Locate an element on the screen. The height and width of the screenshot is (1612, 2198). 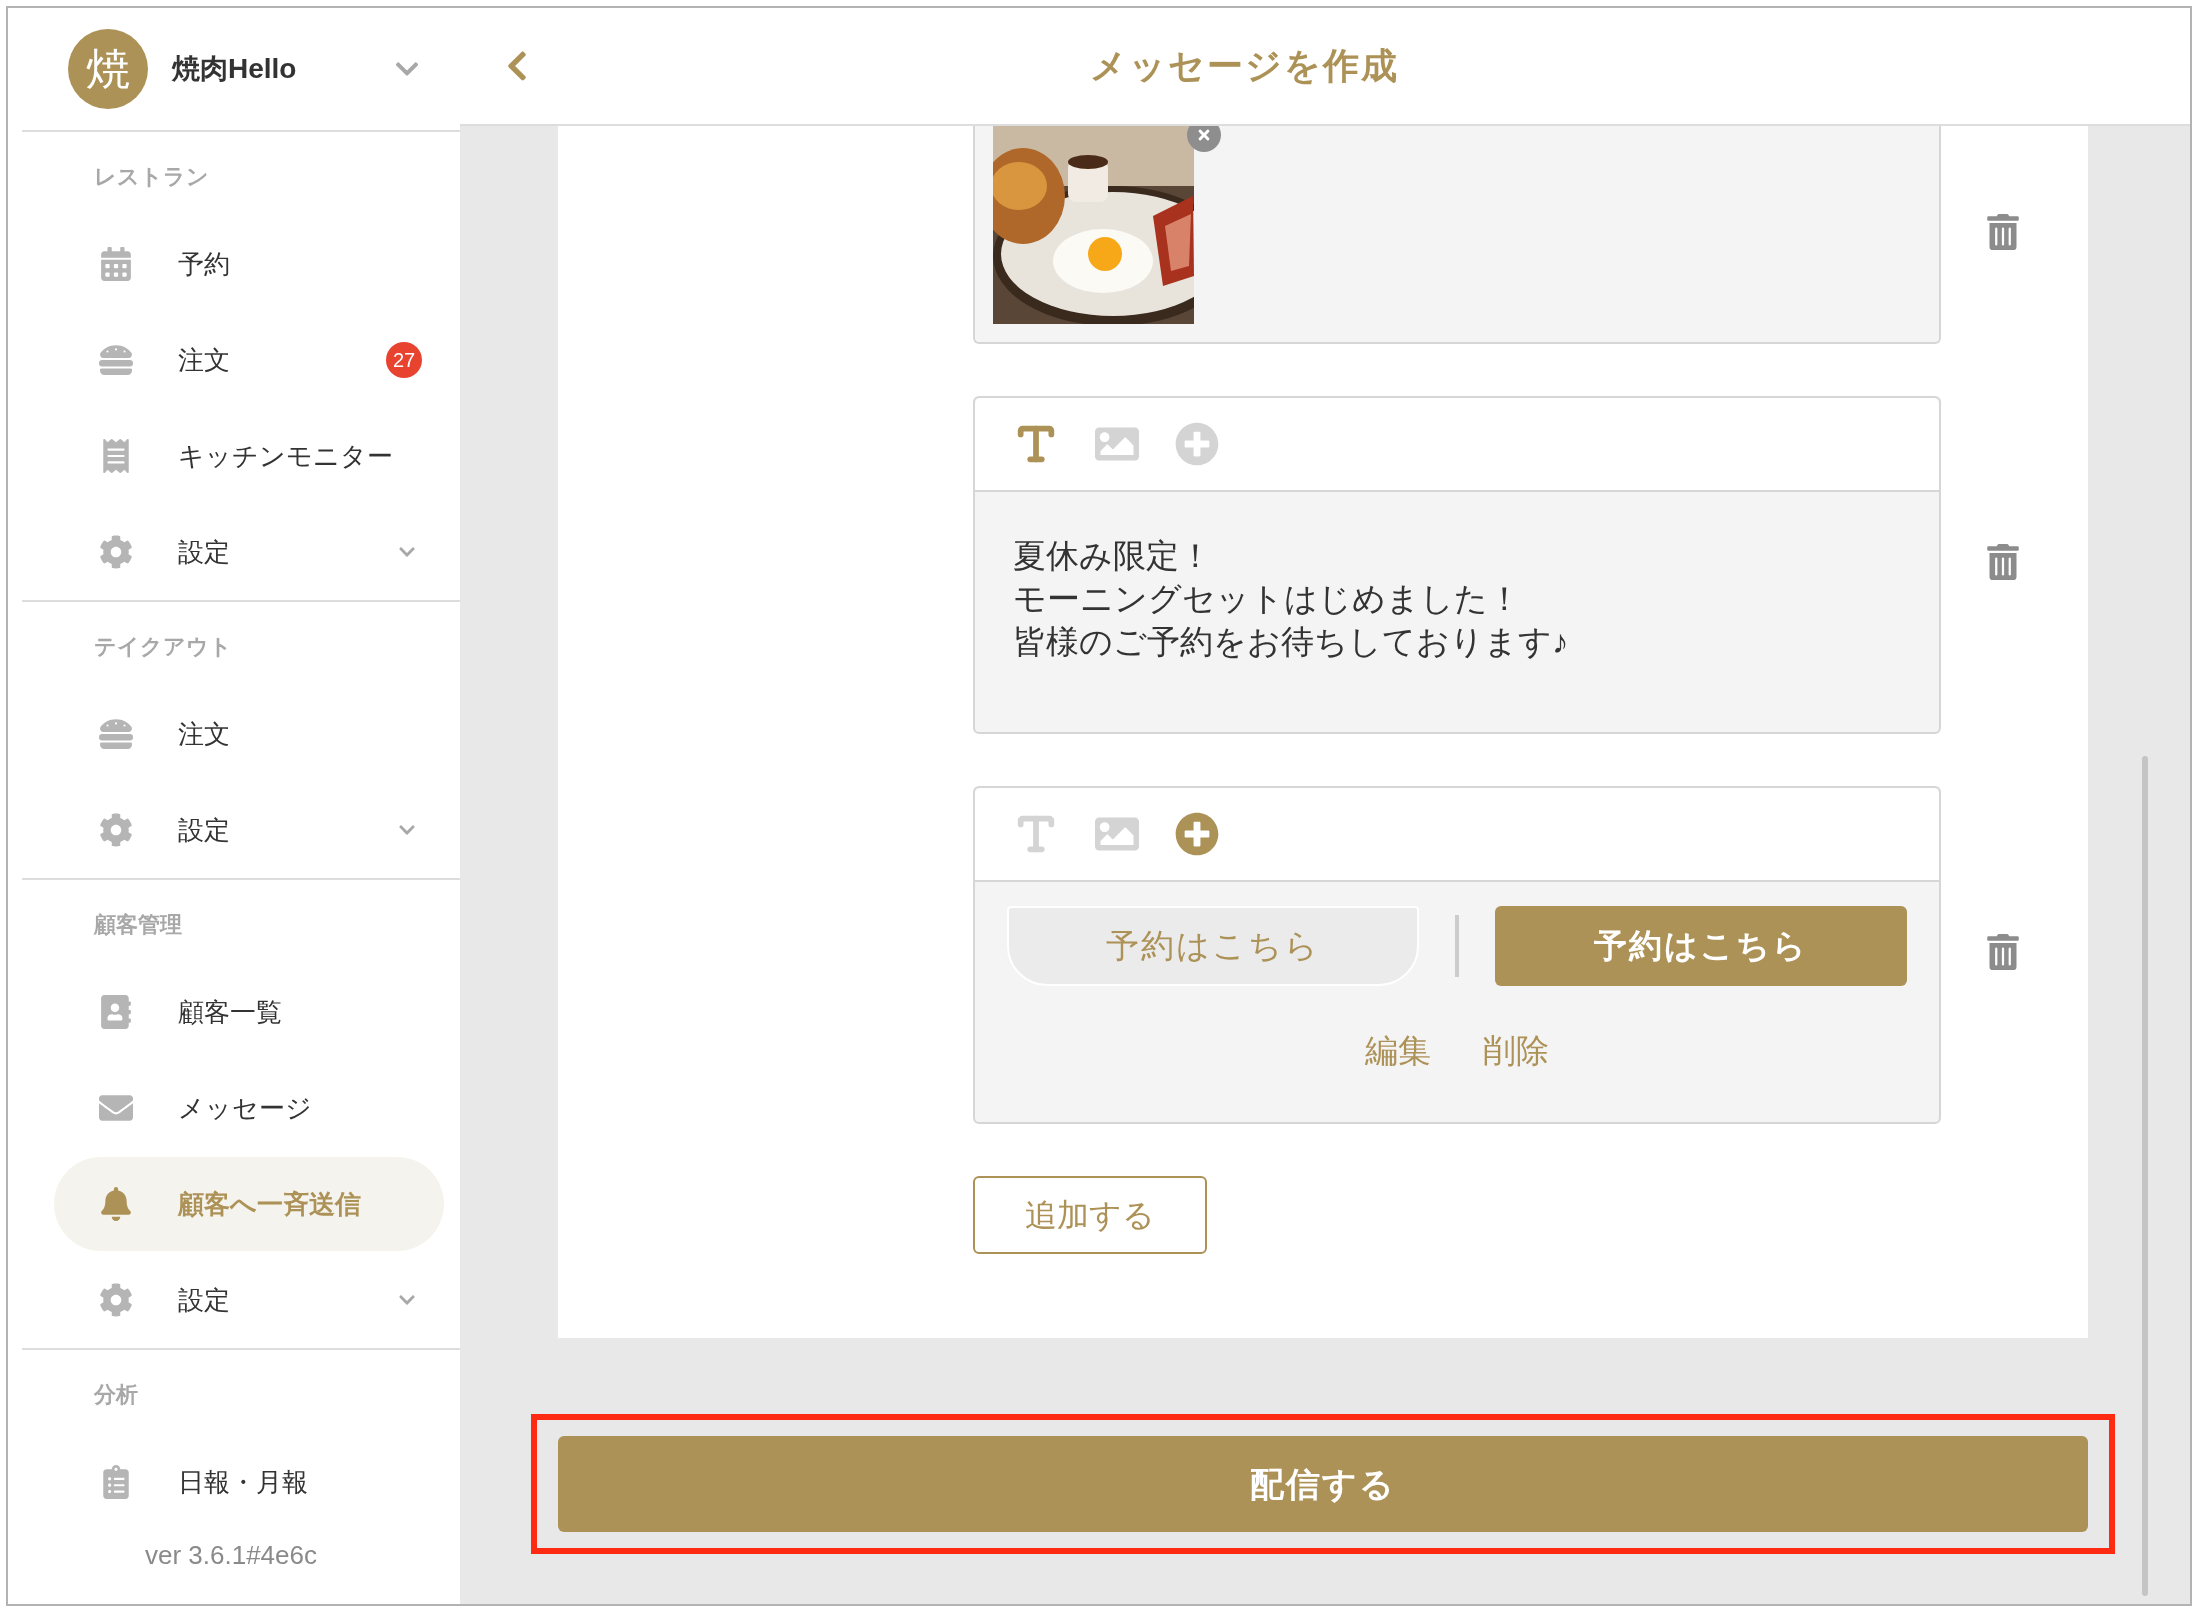
remove-image-button is located at coordinates (1204, 139).